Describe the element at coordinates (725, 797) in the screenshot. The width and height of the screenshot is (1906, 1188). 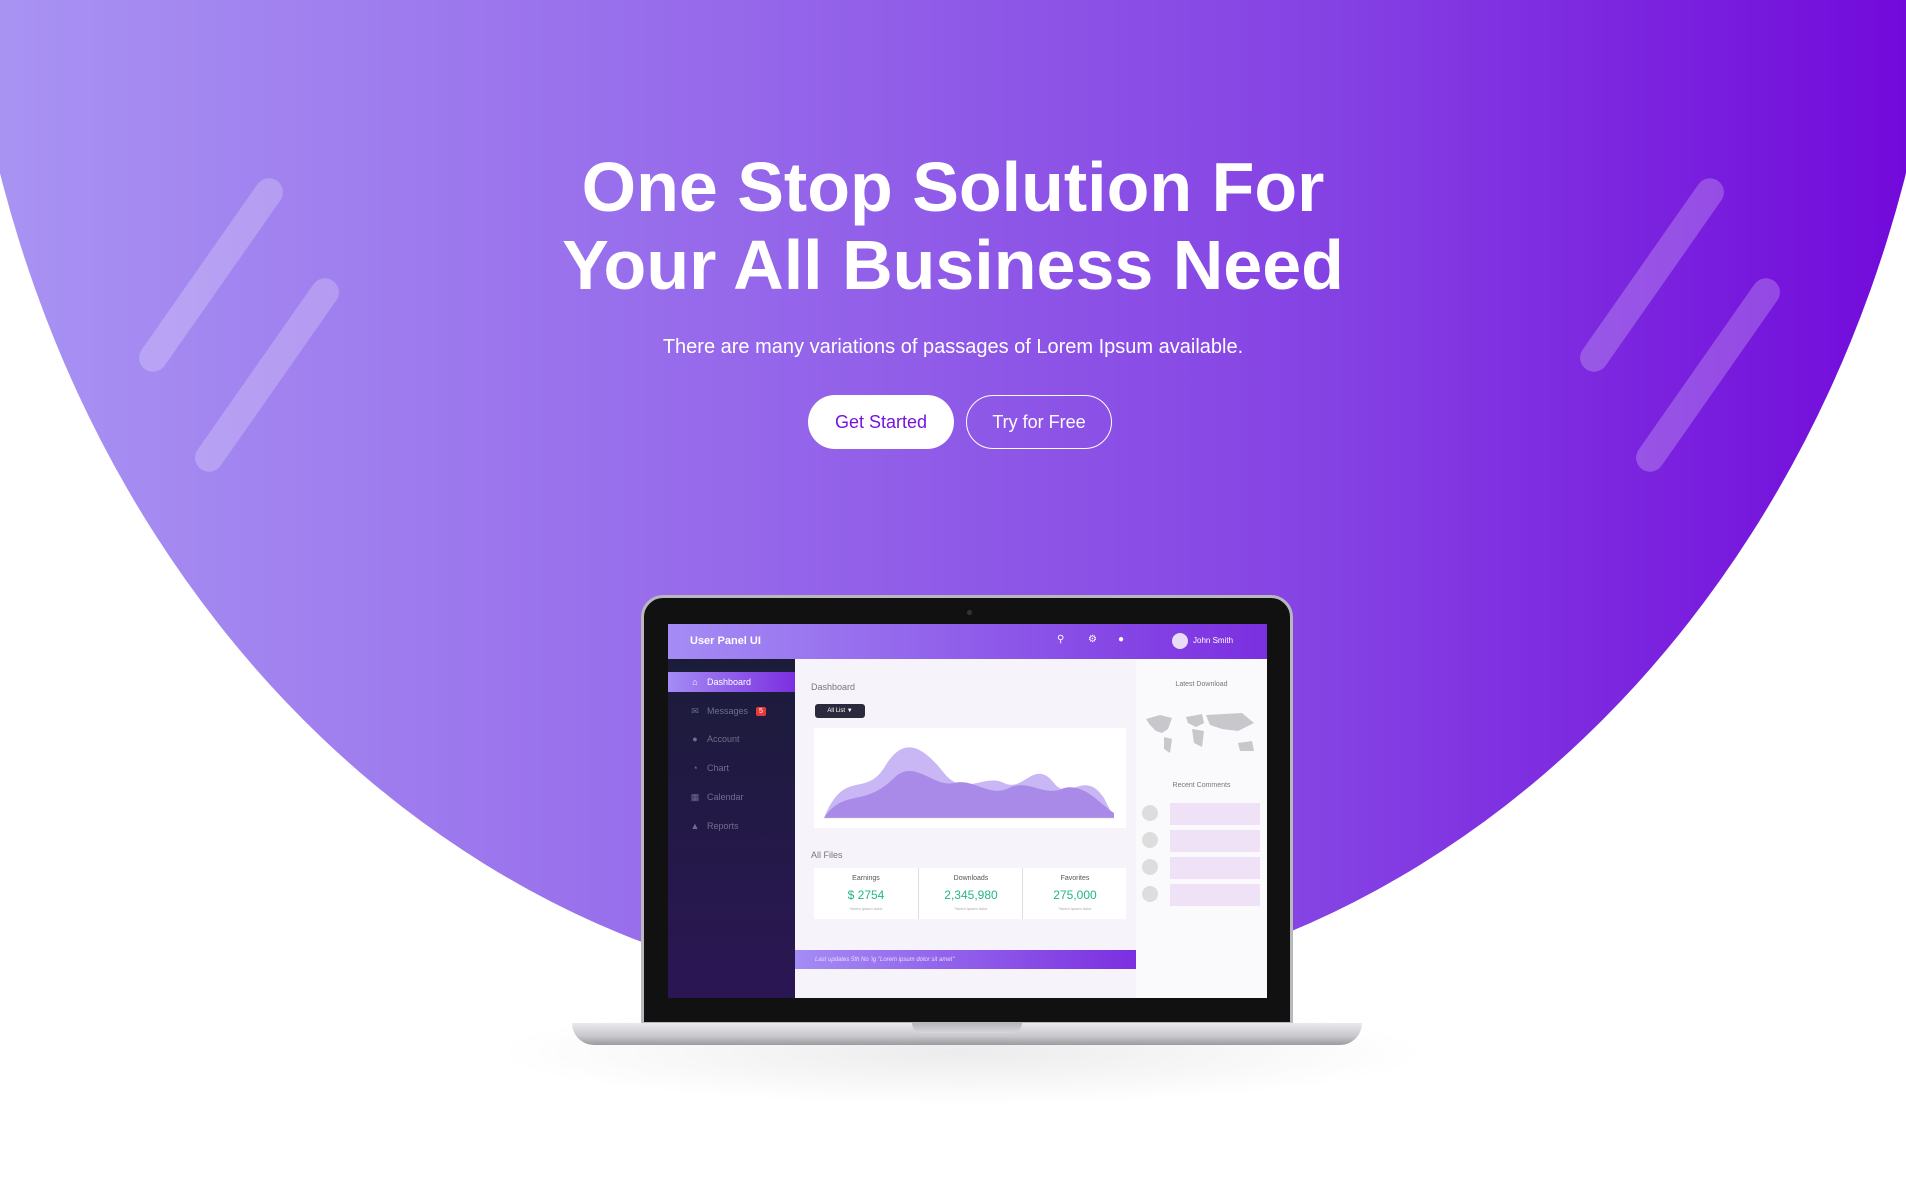
I see `sidebar-item-label: Calendar` at that location.